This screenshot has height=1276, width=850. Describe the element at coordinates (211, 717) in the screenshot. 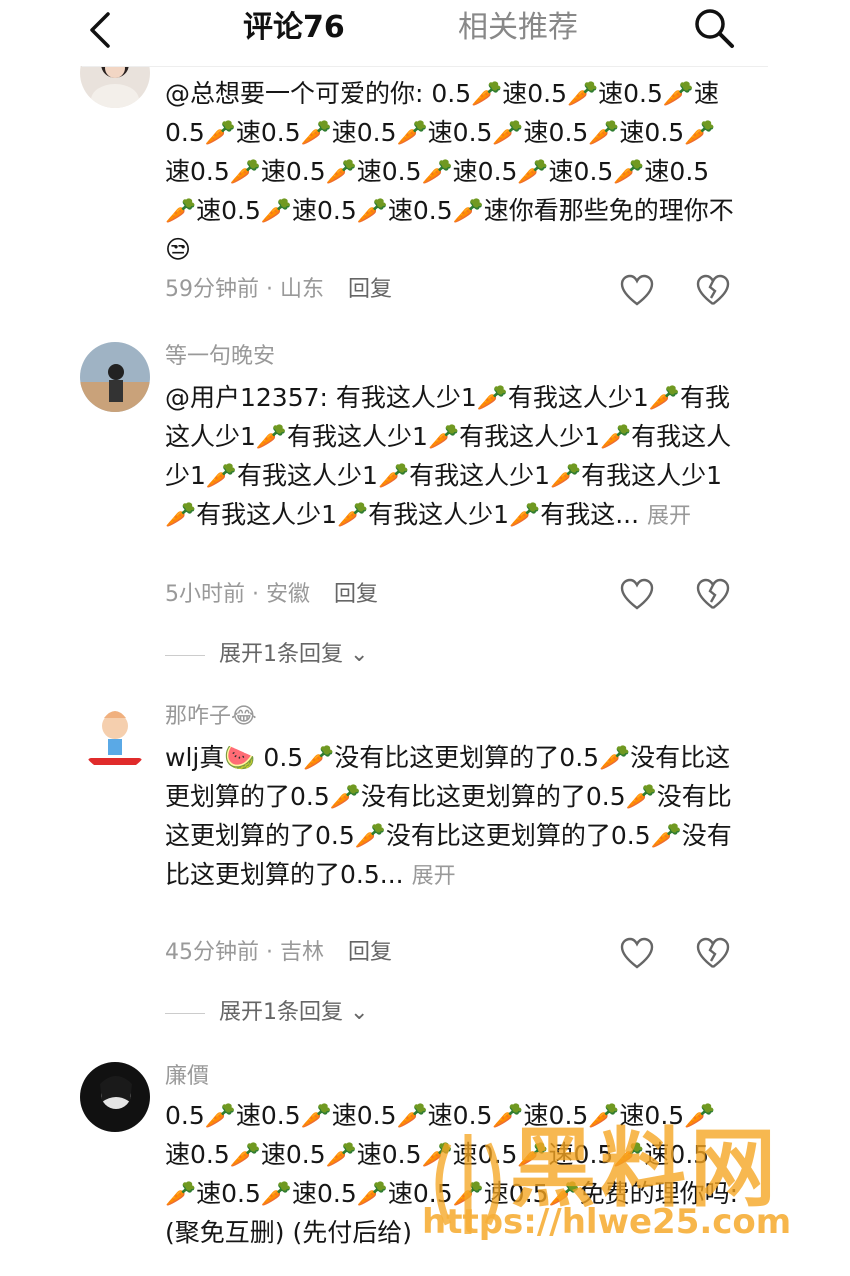

I see `username: 那咋子😂` at that location.